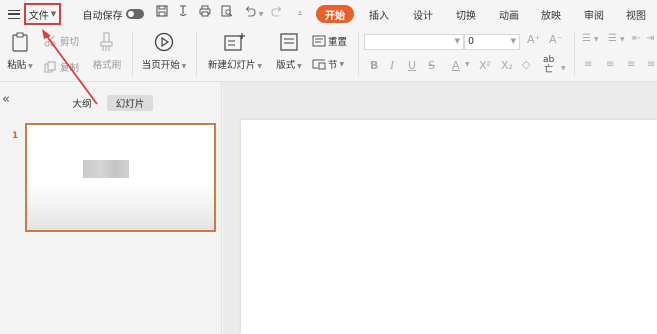 The height and width of the screenshot is (334, 657). Describe the element at coordinates (485, 65) in the screenshot. I see `superscript-icon: X²` at that location.